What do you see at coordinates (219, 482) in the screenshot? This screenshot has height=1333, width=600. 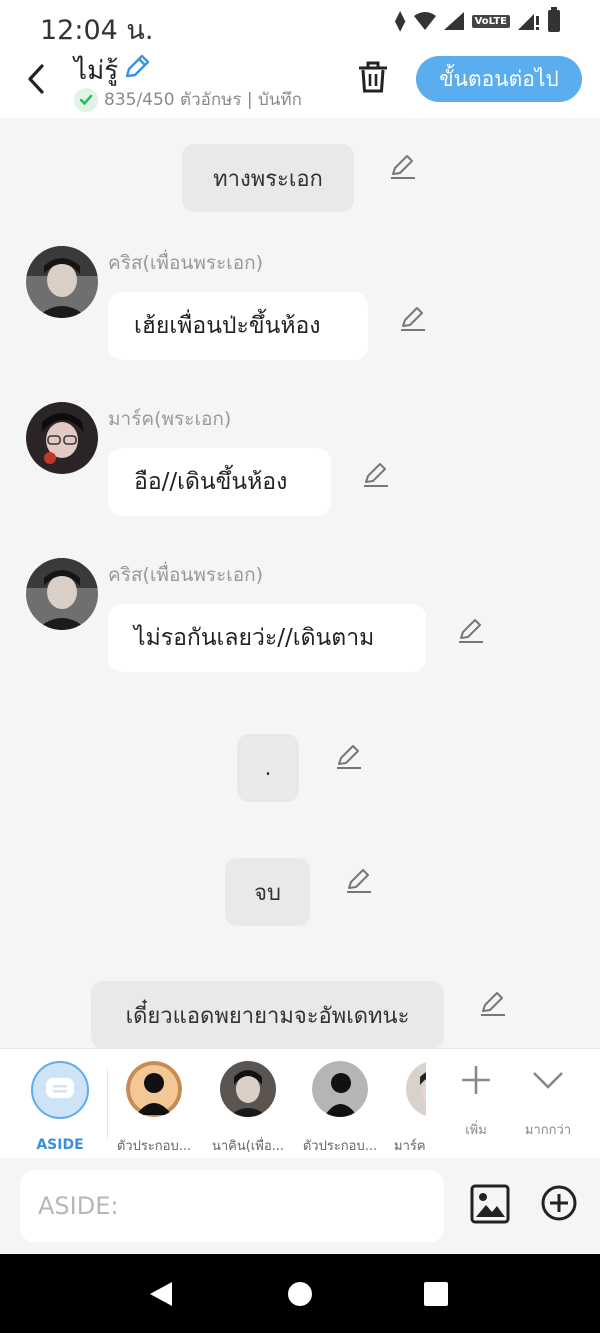 I see `message-bubble: อือ//เดินขึ้นห้อง` at bounding box center [219, 482].